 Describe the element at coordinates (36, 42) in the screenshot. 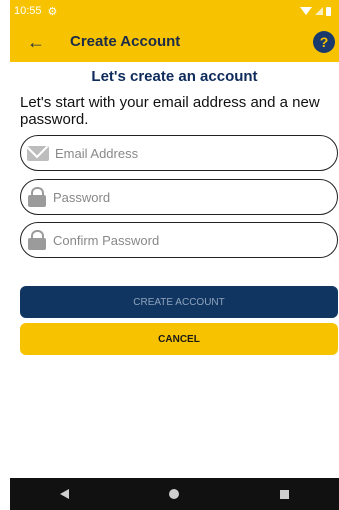

I see `back-arrow-icon: ←` at that location.